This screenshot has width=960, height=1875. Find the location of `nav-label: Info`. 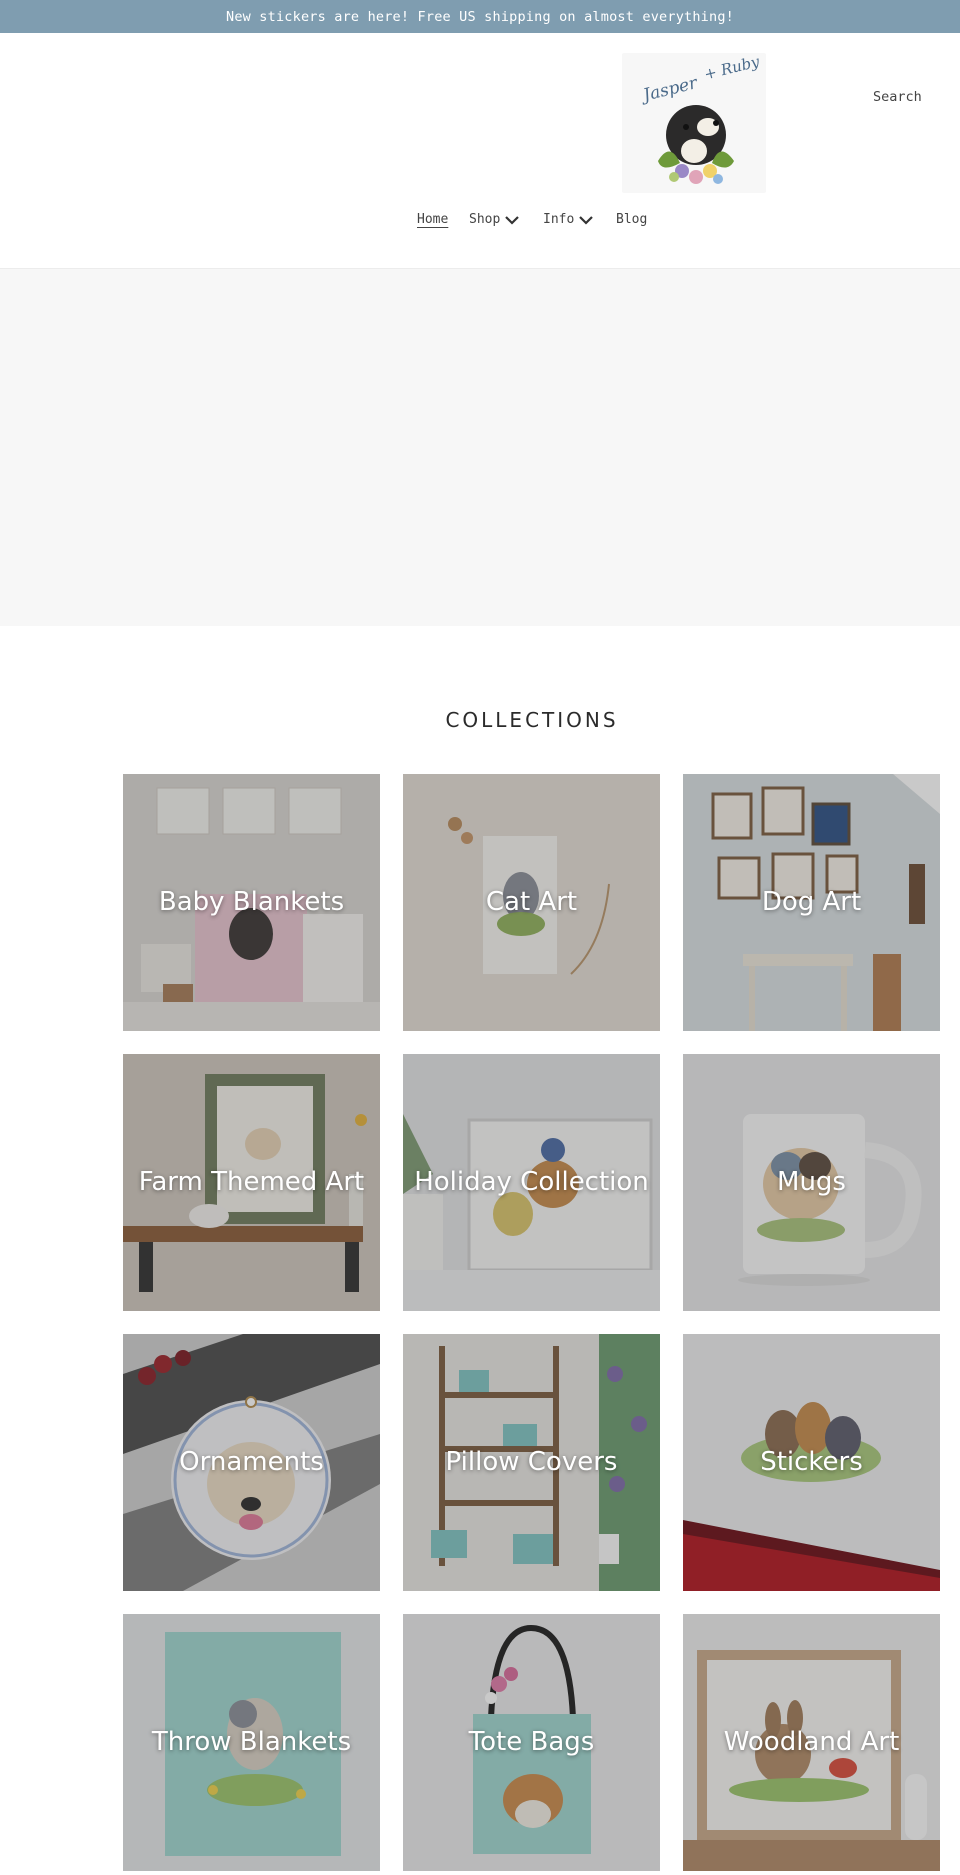

nav-label: Info is located at coordinates (559, 219).